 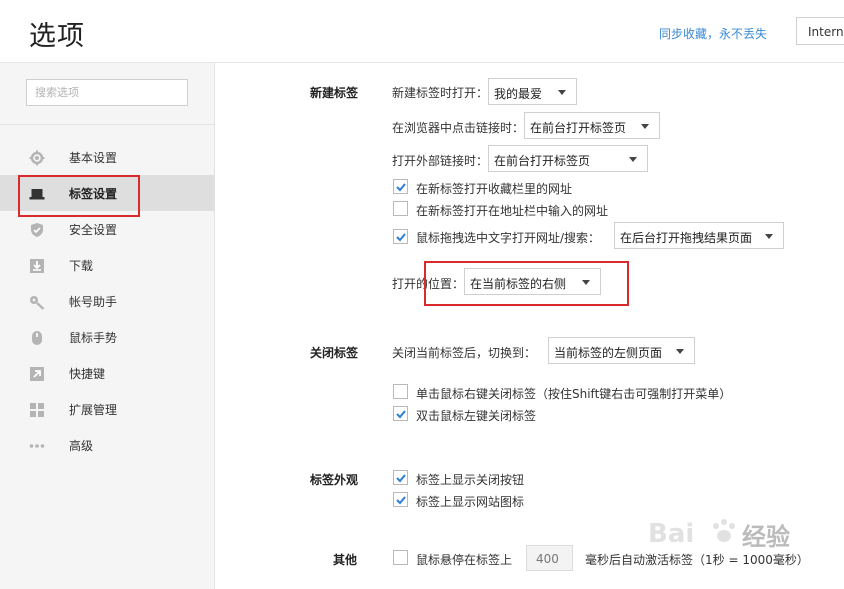 I want to click on page-title: 选项, so click(x=57, y=36).